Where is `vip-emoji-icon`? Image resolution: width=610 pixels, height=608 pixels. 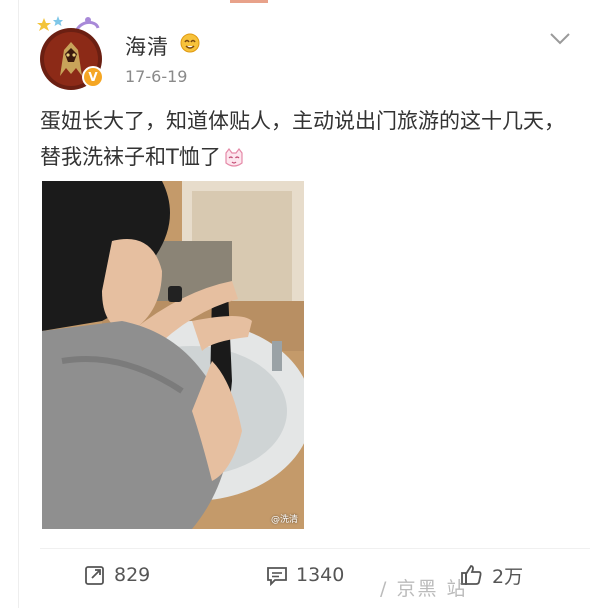
vip-emoji-icon is located at coordinates (190, 43).